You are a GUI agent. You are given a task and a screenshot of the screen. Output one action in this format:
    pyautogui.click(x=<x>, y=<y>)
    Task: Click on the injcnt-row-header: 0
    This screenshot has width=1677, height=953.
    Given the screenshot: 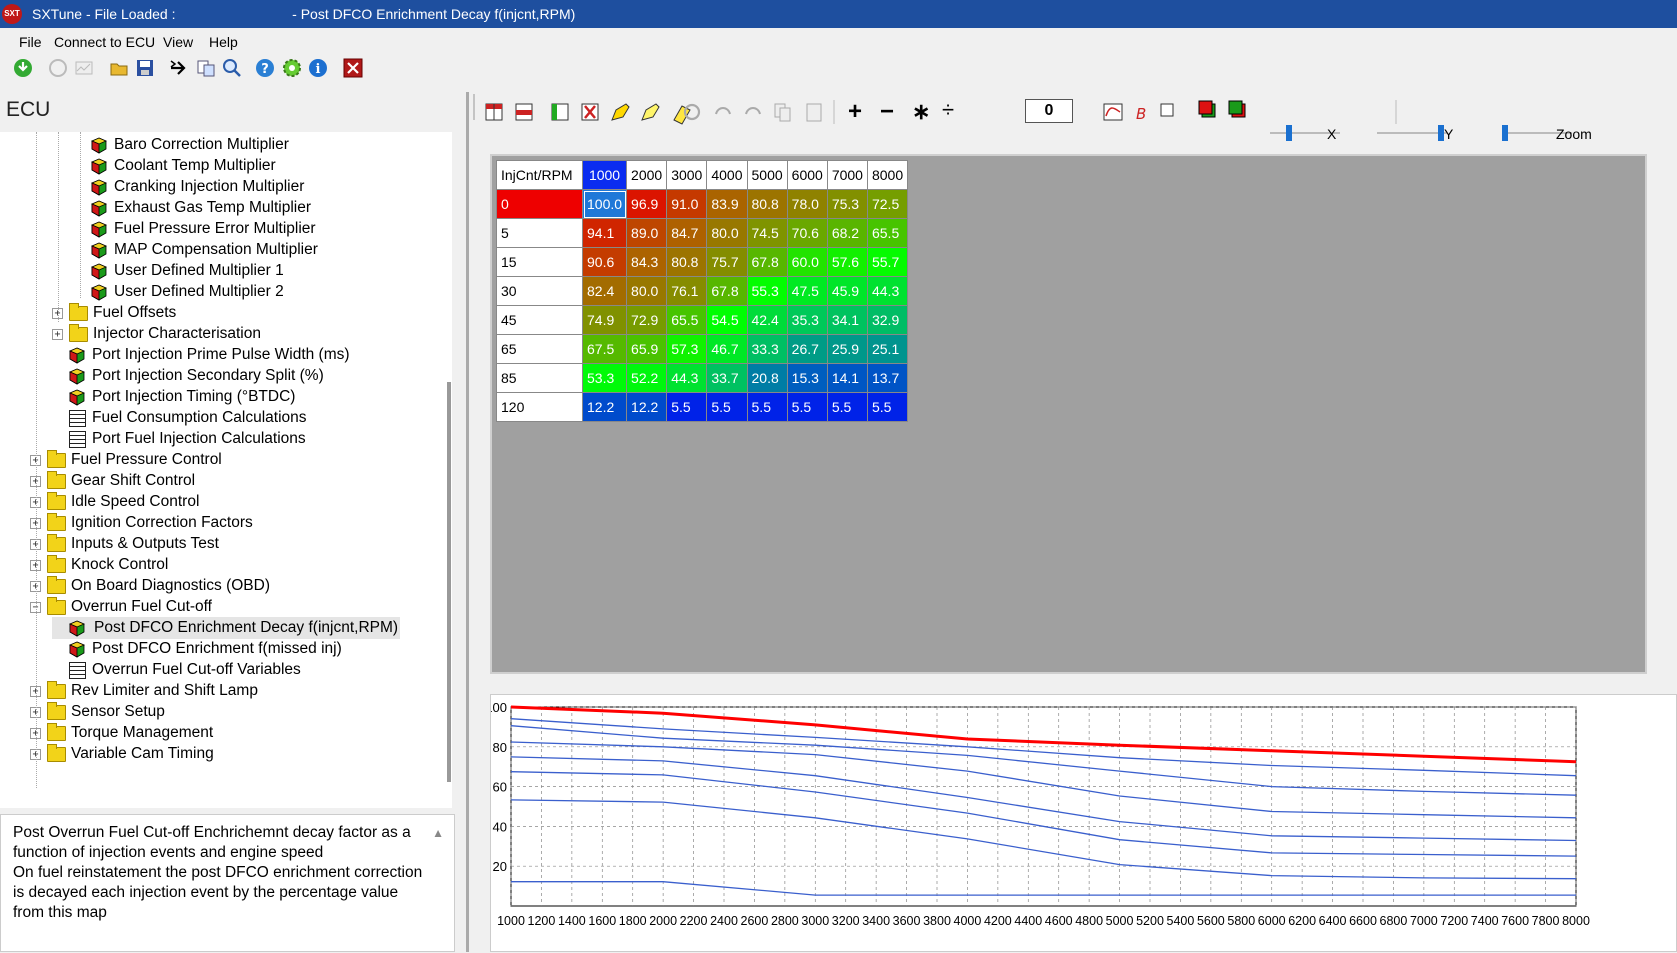 What is the action you would take?
    pyautogui.click(x=539, y=204)
    